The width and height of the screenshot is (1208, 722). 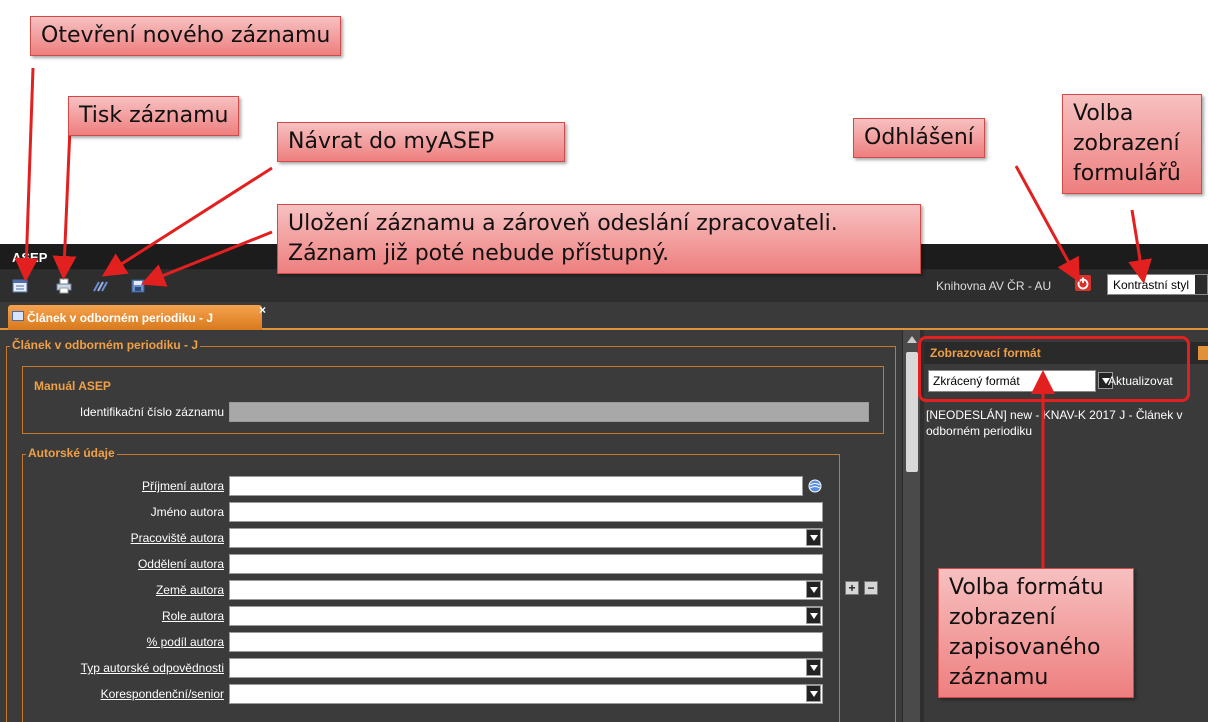 What do you see at coordinates (1132, 144) in the screenshot?
I see `callout-form-style: Volba zobrazení formulářů` at bounding box center [1132, 144].